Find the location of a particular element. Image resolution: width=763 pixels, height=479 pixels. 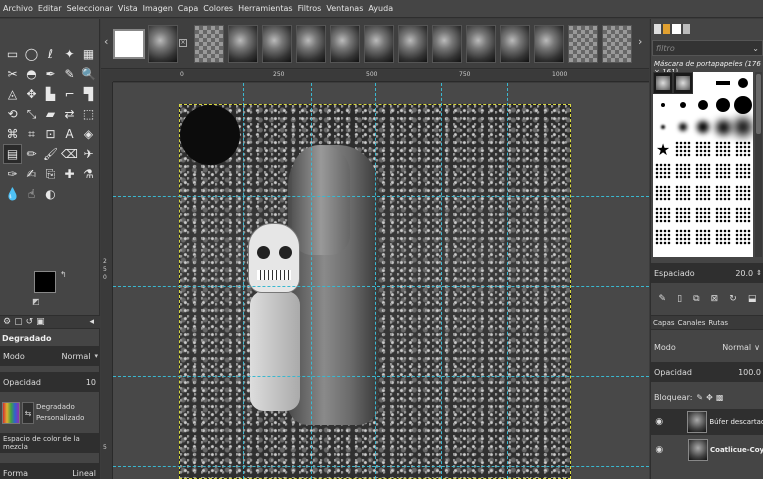

flip-tool: ⇄ is located at coordinates (69, 114).